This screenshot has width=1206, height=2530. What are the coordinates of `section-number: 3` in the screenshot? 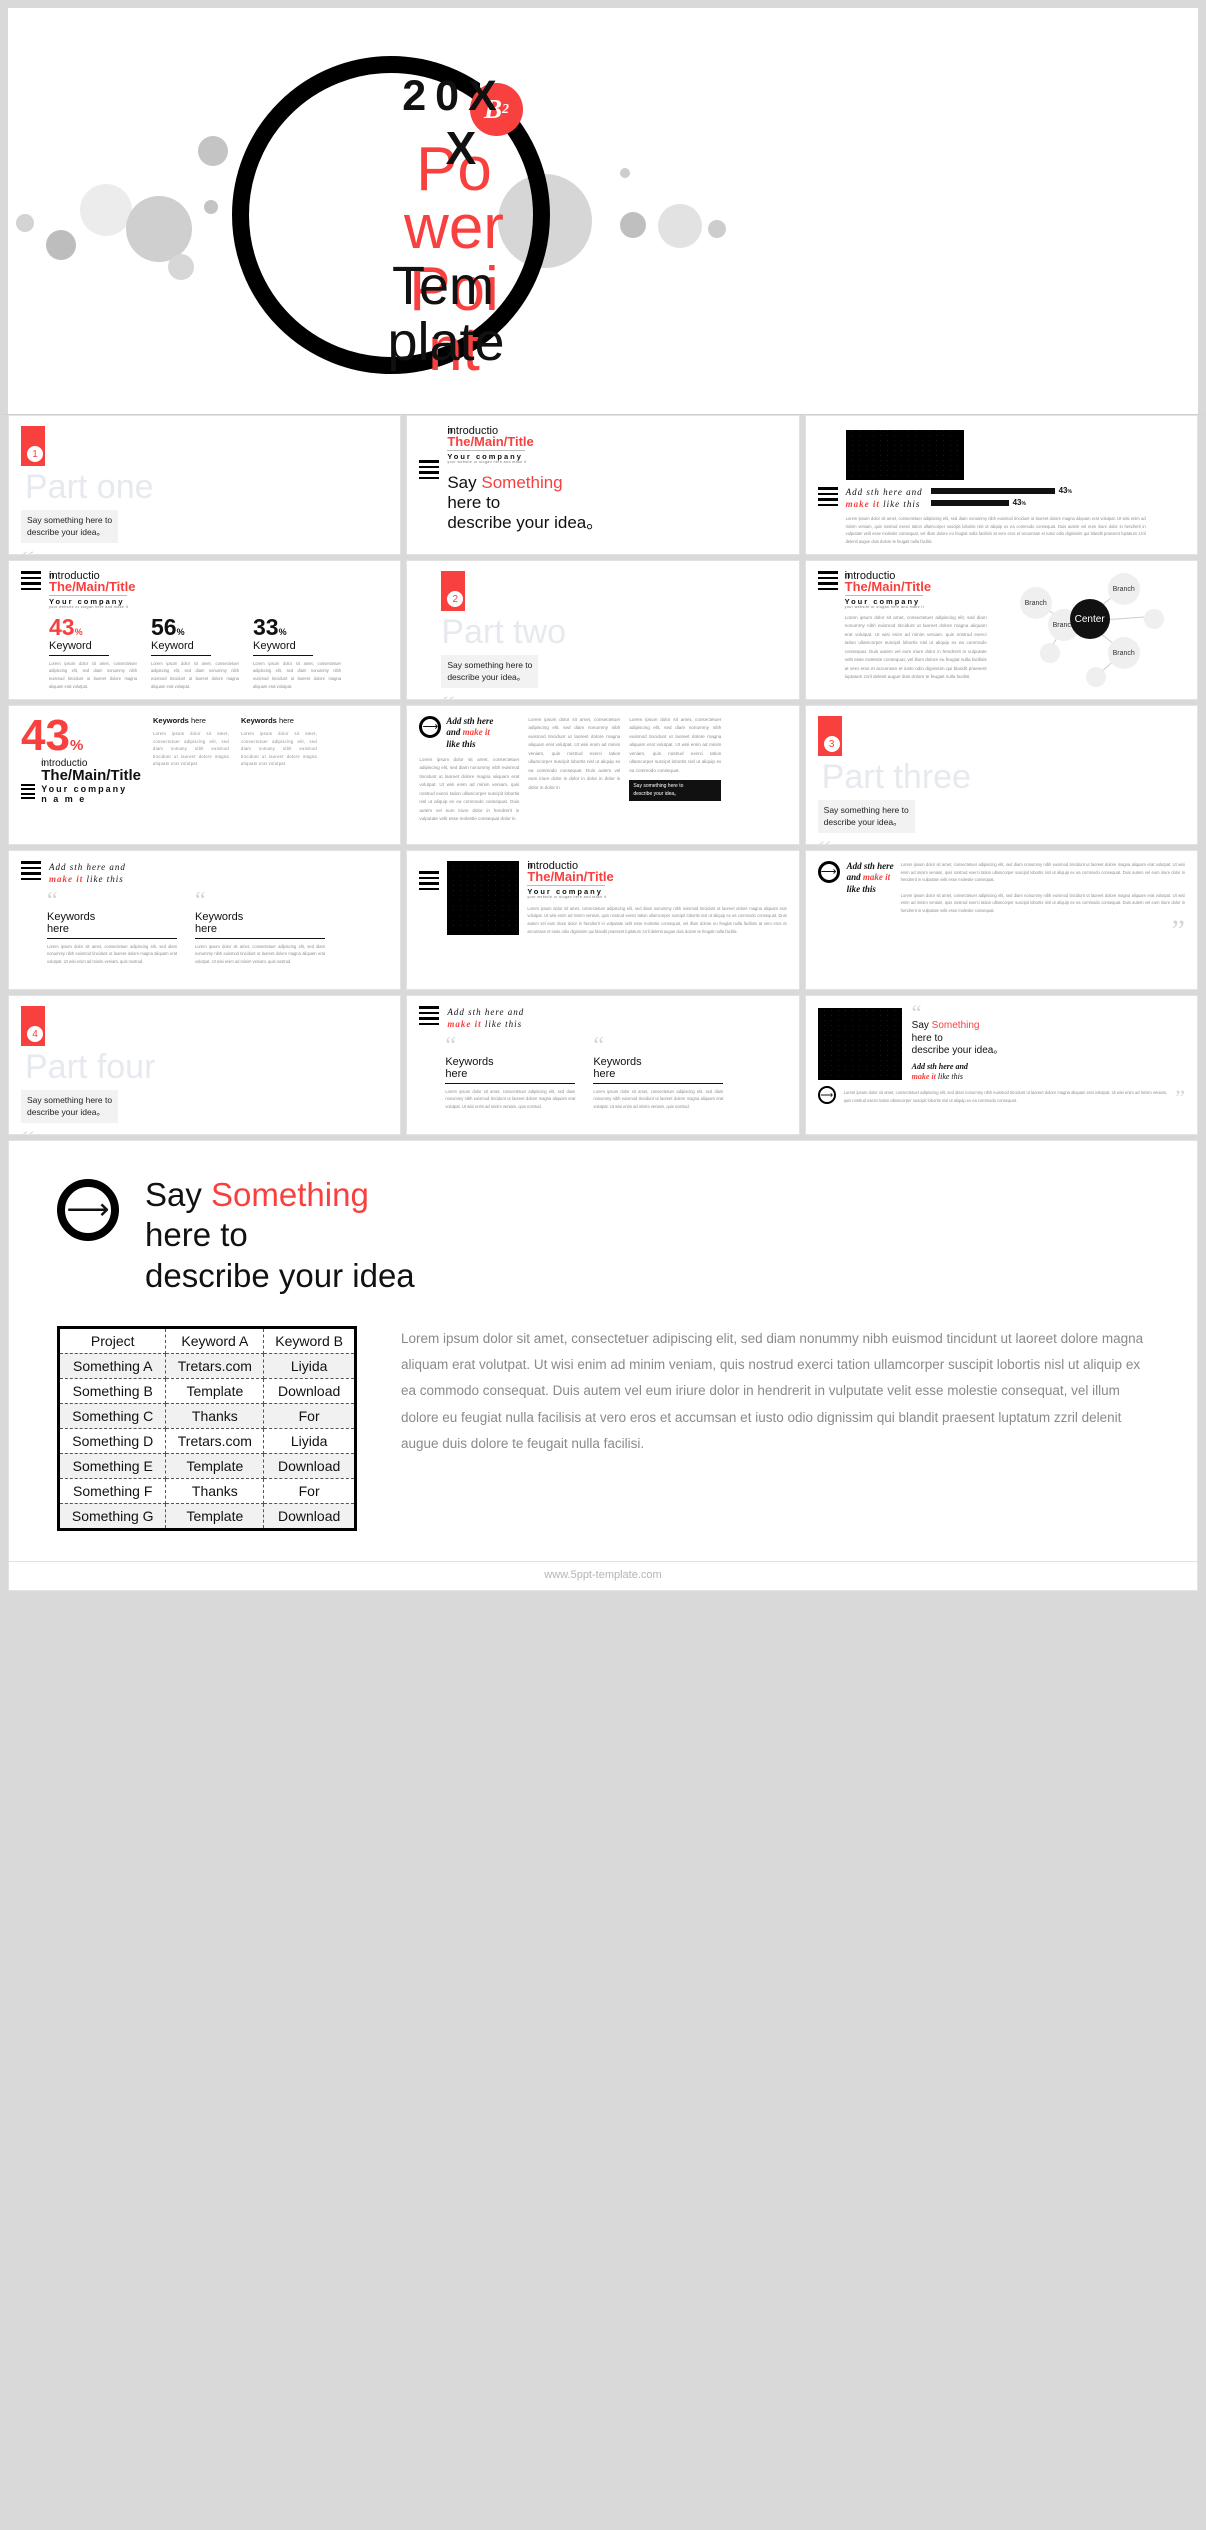 It's located at (831, 744).